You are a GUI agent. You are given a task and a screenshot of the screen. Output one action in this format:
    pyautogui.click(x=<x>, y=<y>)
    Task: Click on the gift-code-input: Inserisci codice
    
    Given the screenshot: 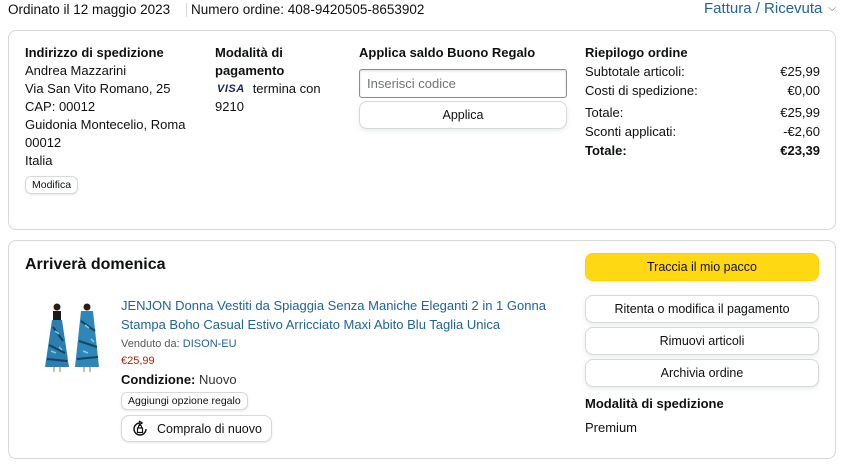 What is the action you would take?
    pyautogui.click(x=463, y=83)
    